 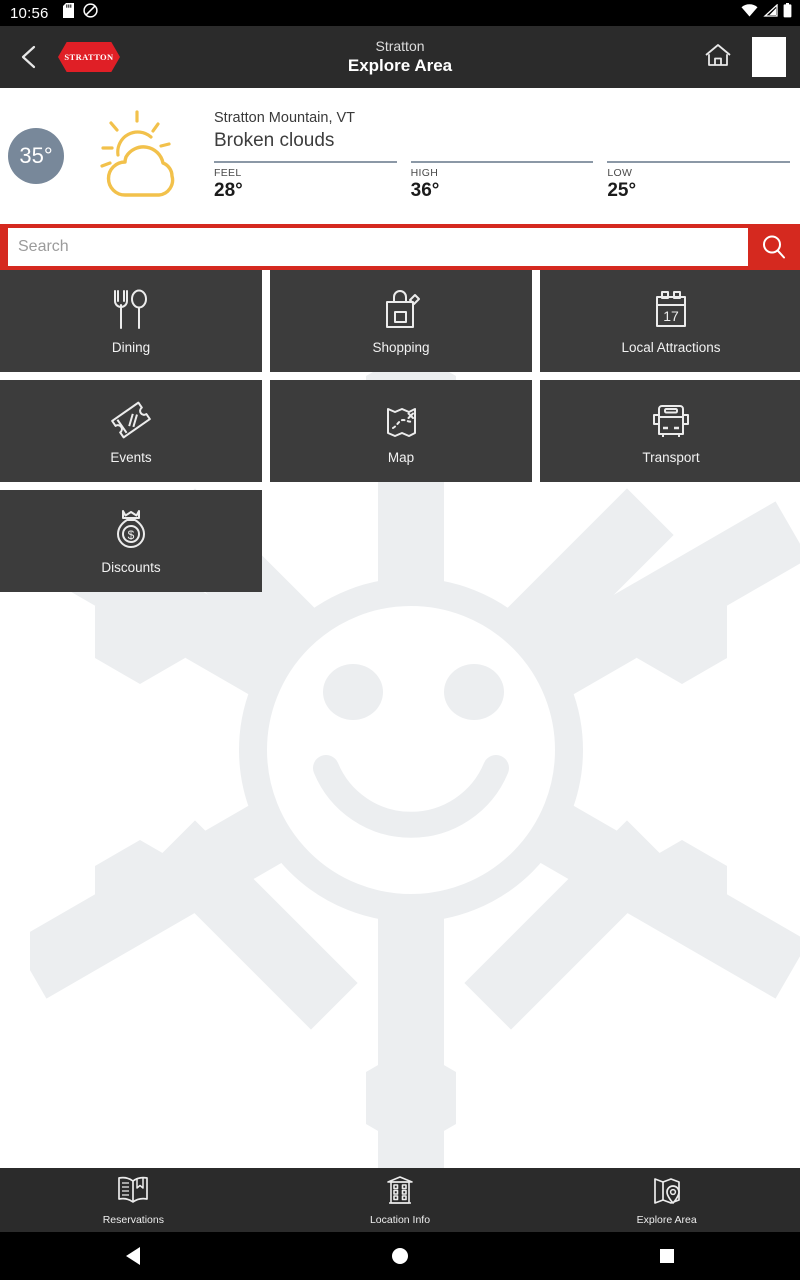 I want to click on money-bag-icon: $, so click(x=131, y=530).